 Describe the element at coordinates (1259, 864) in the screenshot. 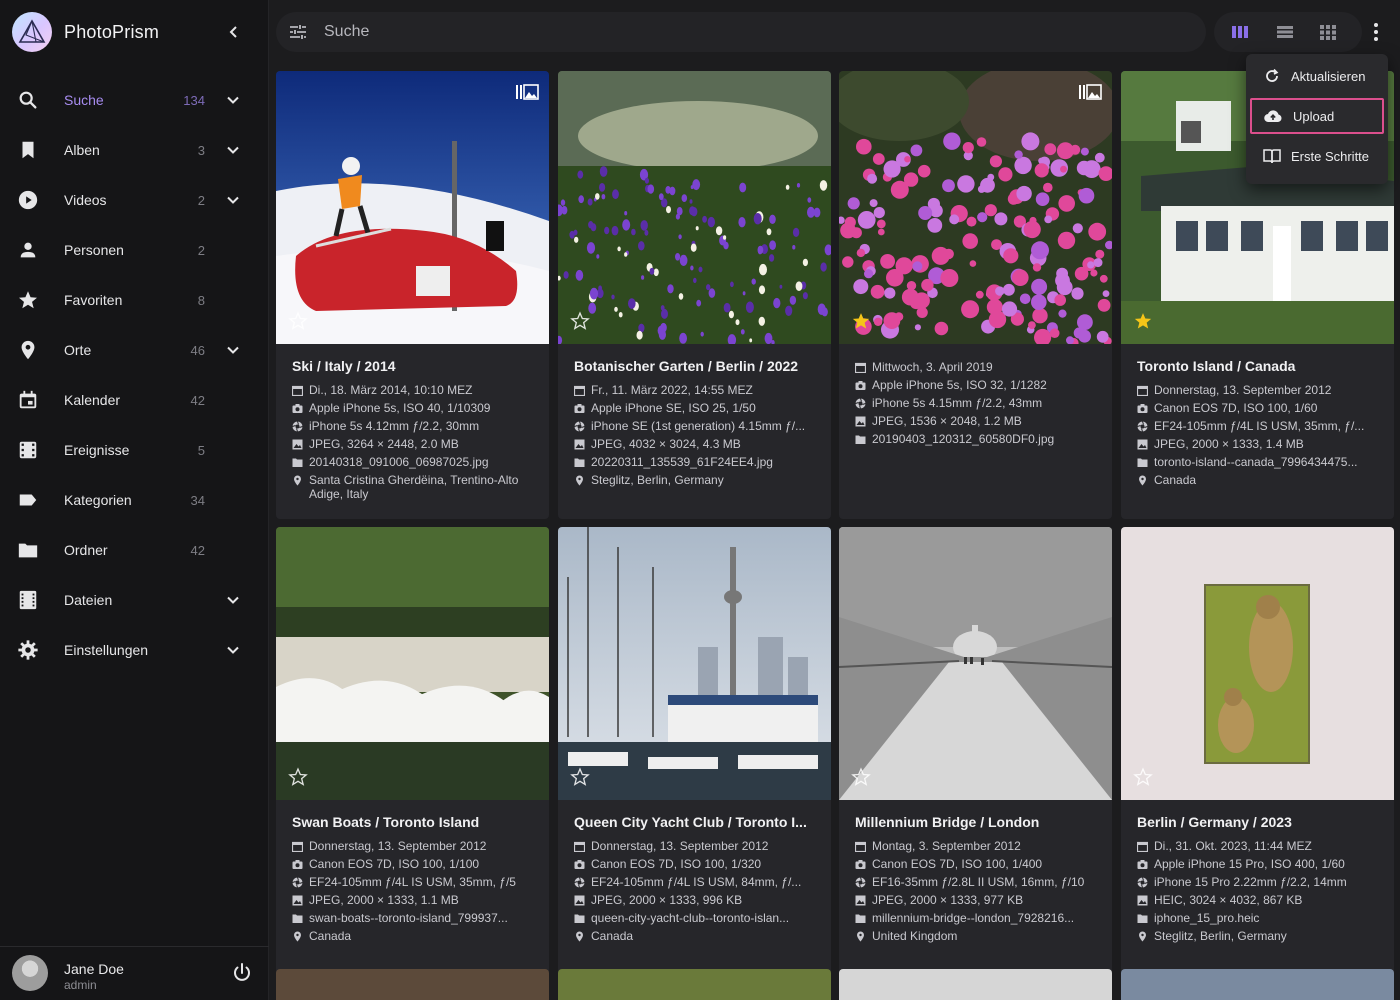

I see `photo-camera: Apple iPhone 15 Pro, ISO 400, 1/60` at that location.